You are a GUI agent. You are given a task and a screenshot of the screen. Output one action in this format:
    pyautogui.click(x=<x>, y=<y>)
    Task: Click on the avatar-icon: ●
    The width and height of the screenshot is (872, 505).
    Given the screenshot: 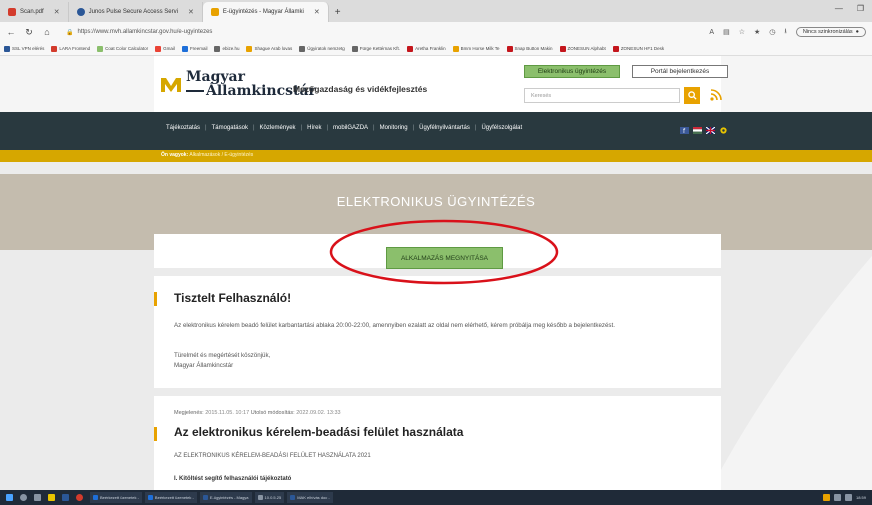 What is the action you would take?
    pyautogui.click(x=857, y=32)
    